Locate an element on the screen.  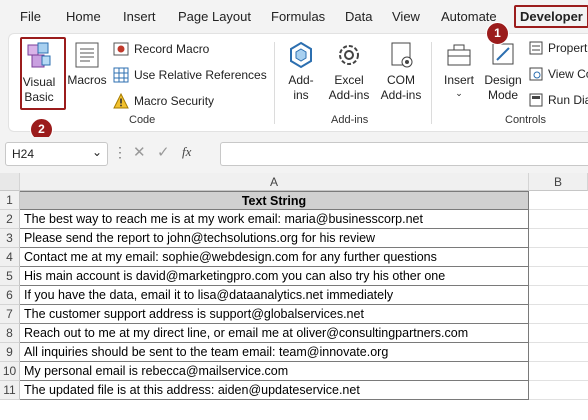
controls-group-label: Controls is located at coordinates (525, 120).